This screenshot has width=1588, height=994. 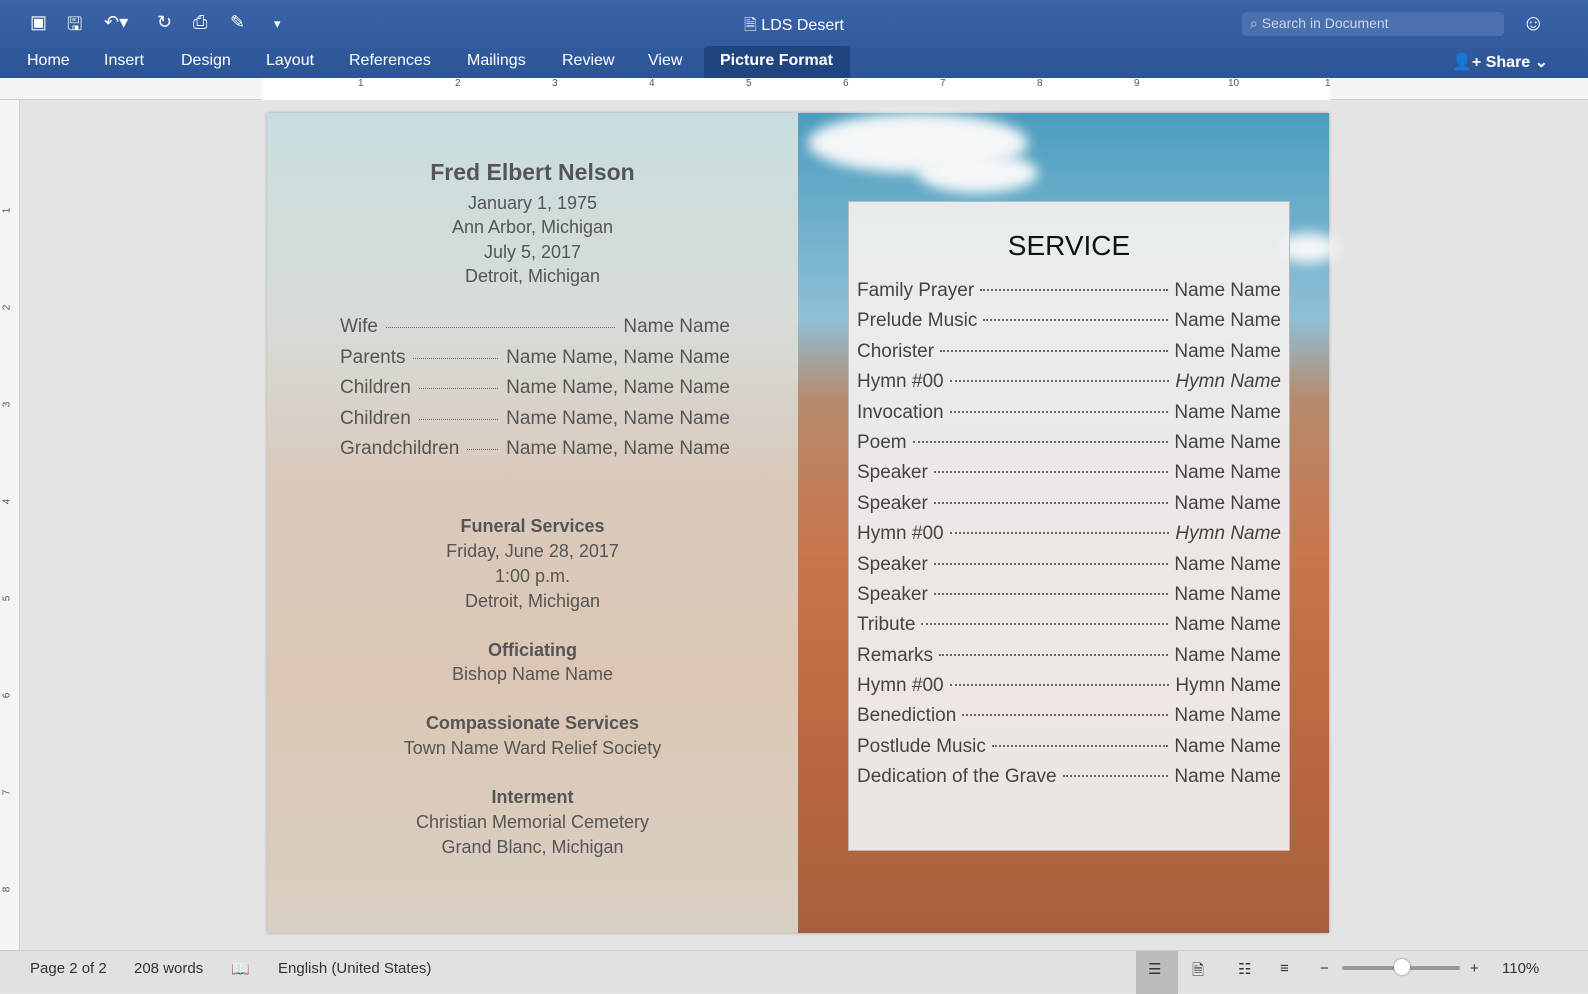 What do you see at coordinates (240, 969) in the screenshot?
I see `proofing-icon: 📖` at bounding box center [240, 969].